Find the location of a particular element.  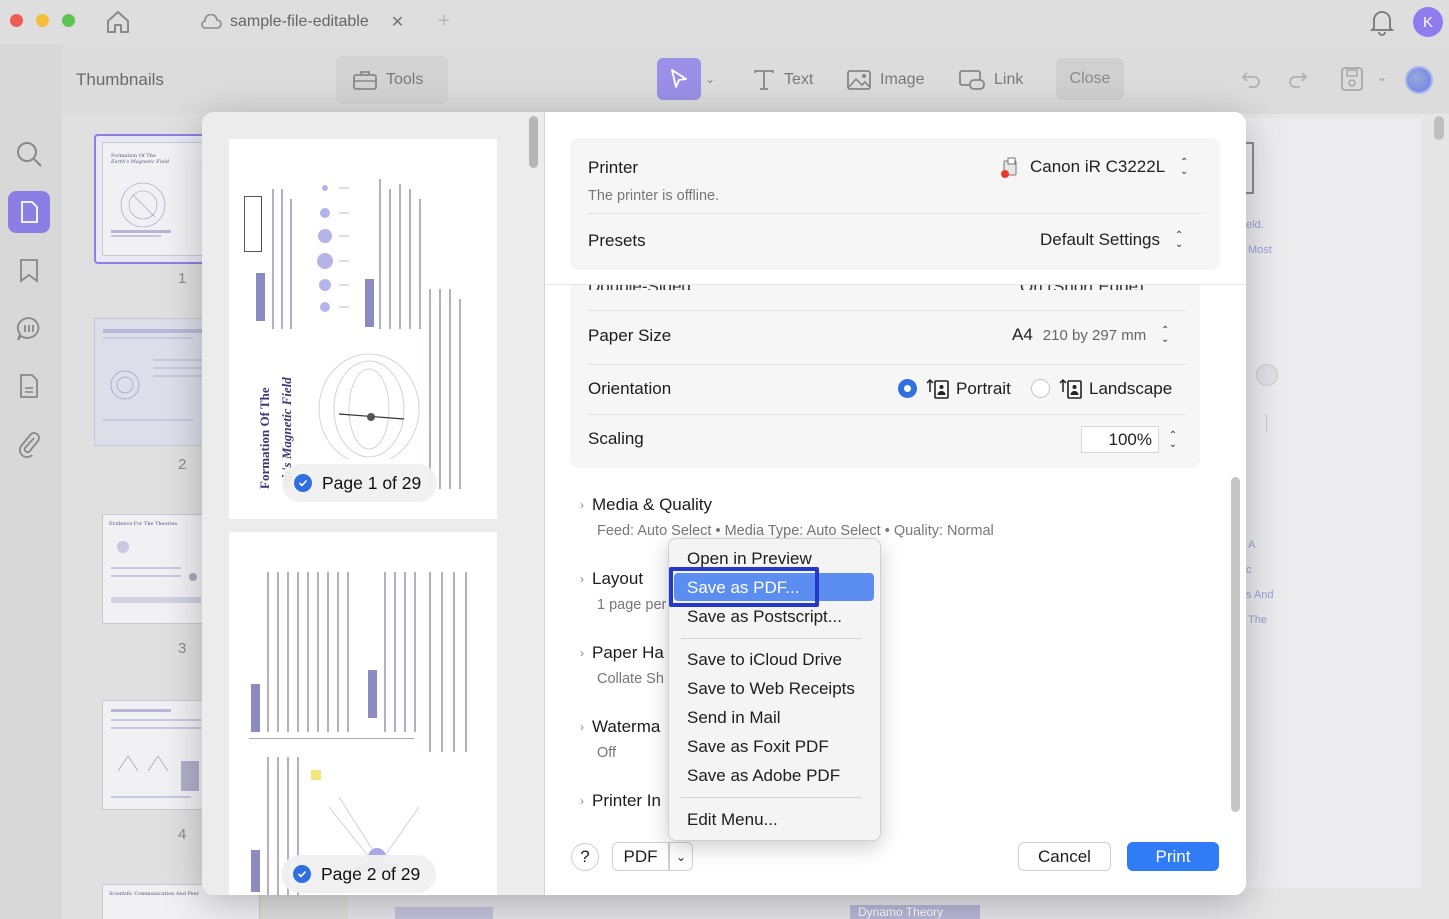

chevron-down-icon: ⌄ is located at coordinates (710, 79).